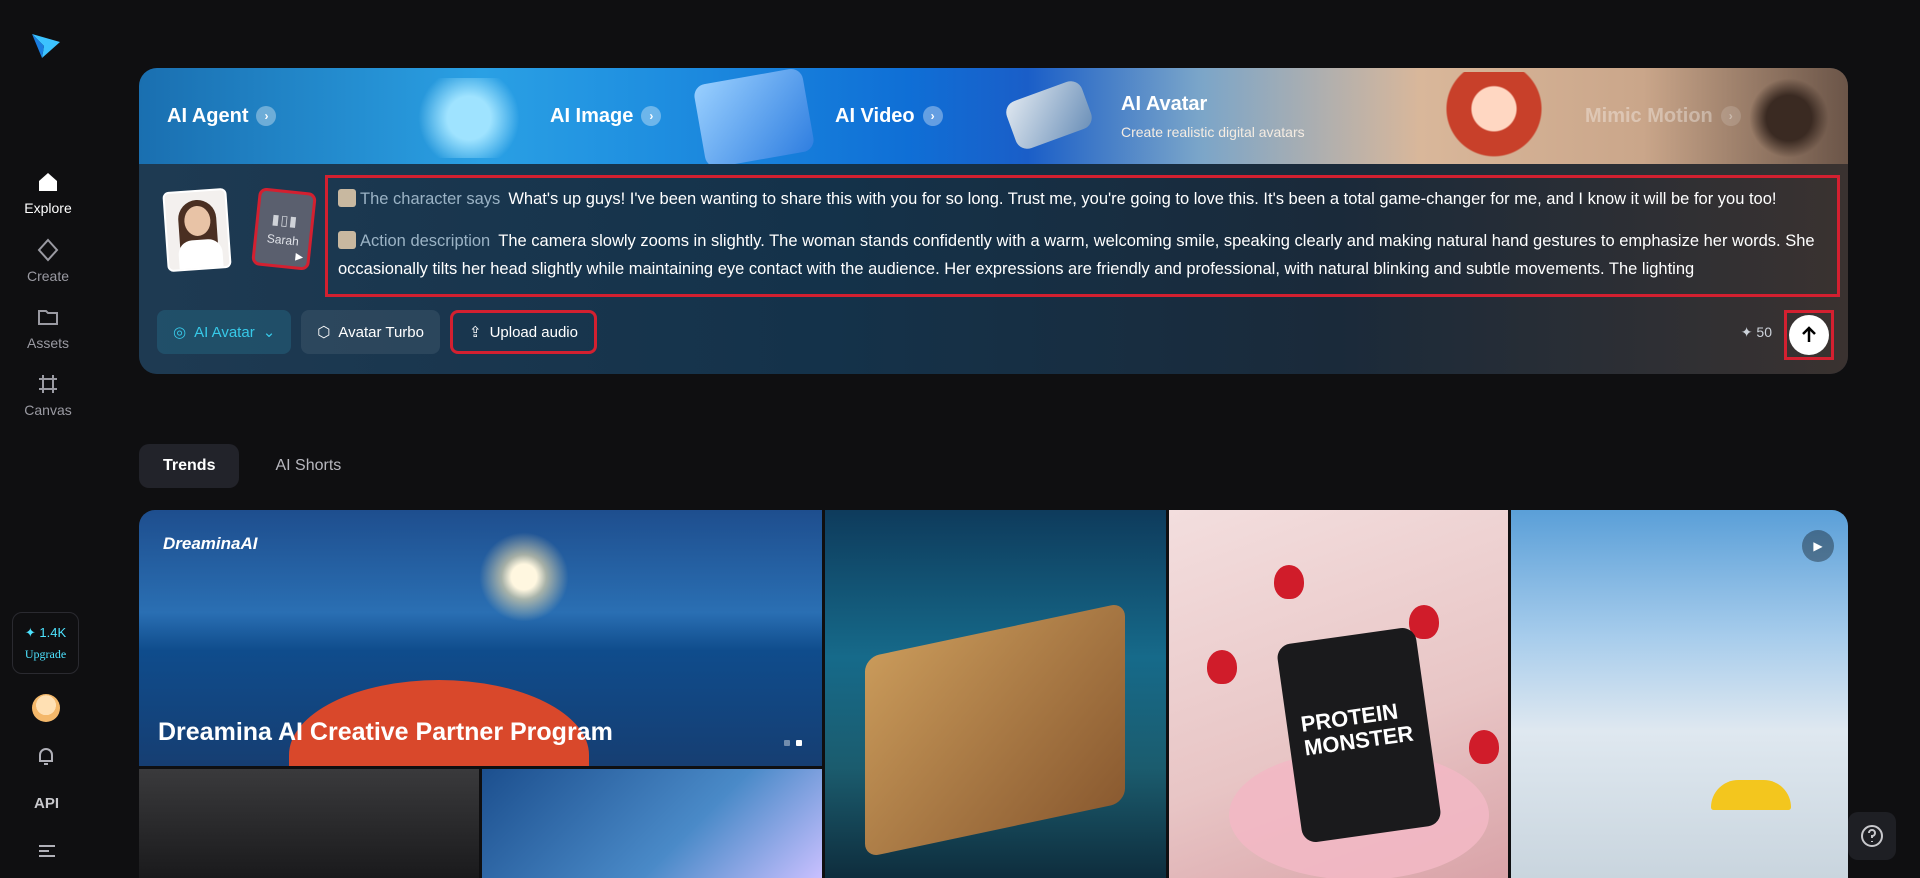 This screenshot has height=878, width=1920. What do you see at coordinates (45, 654) in the screenshot?
I see `upgrade-link: Upgrade` at bounding box center [45, 654].